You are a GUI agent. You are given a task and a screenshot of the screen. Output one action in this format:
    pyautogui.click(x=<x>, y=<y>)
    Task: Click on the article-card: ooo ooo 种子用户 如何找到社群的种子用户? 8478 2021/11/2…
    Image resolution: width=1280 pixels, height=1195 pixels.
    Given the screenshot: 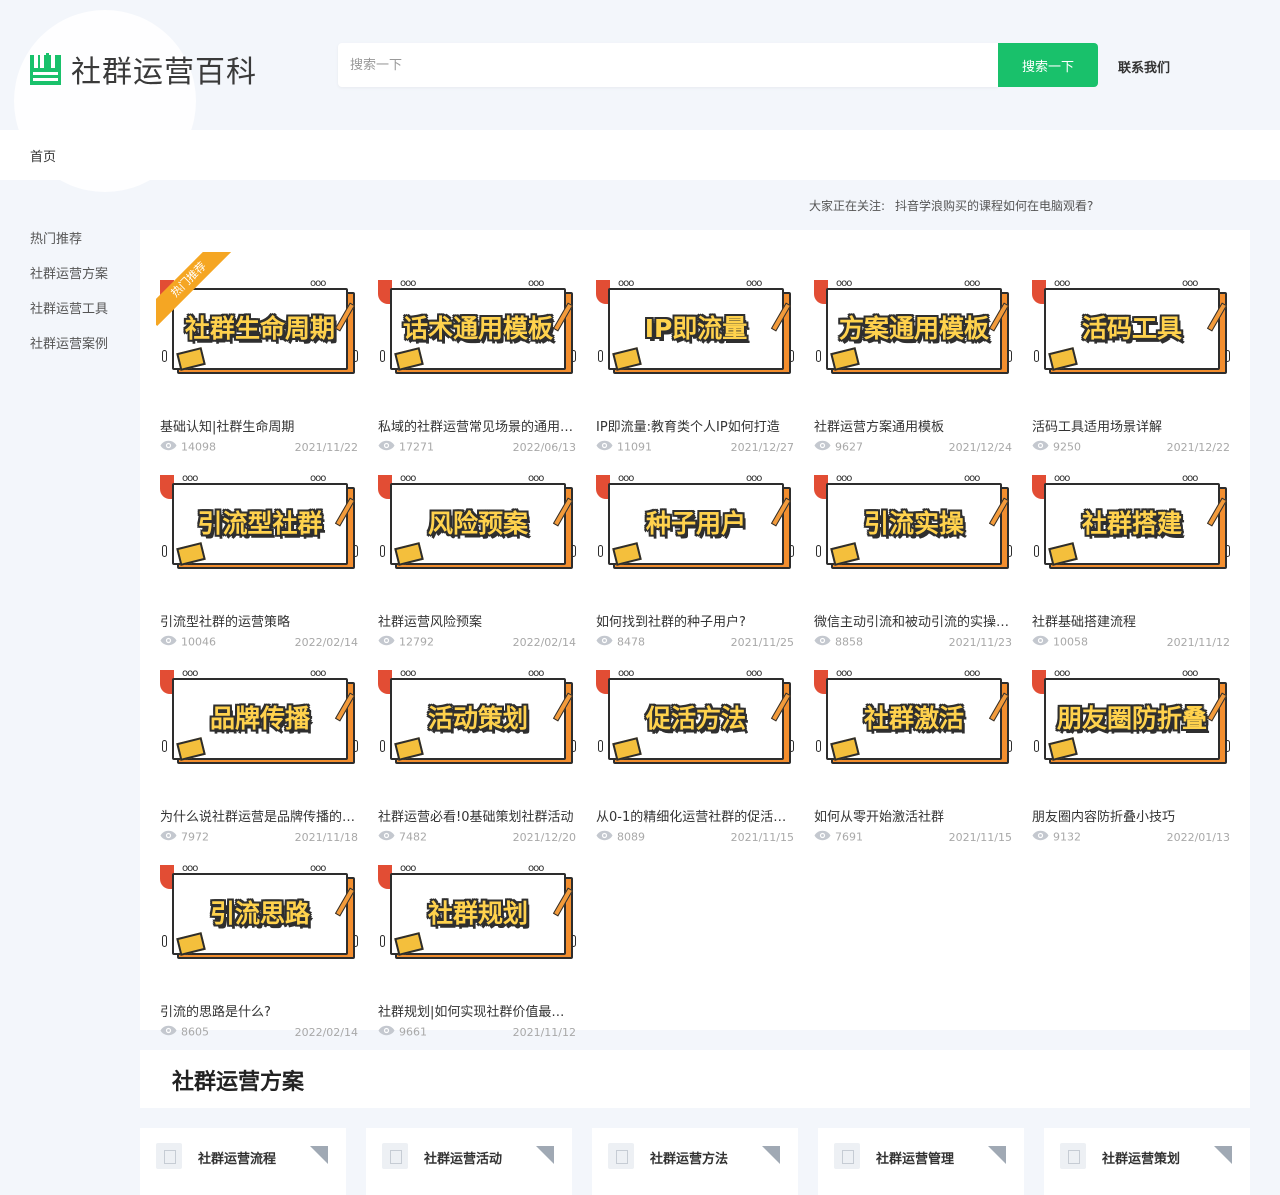 What is the action you would take?
    pyautogui.click(x=695, y=551)
    